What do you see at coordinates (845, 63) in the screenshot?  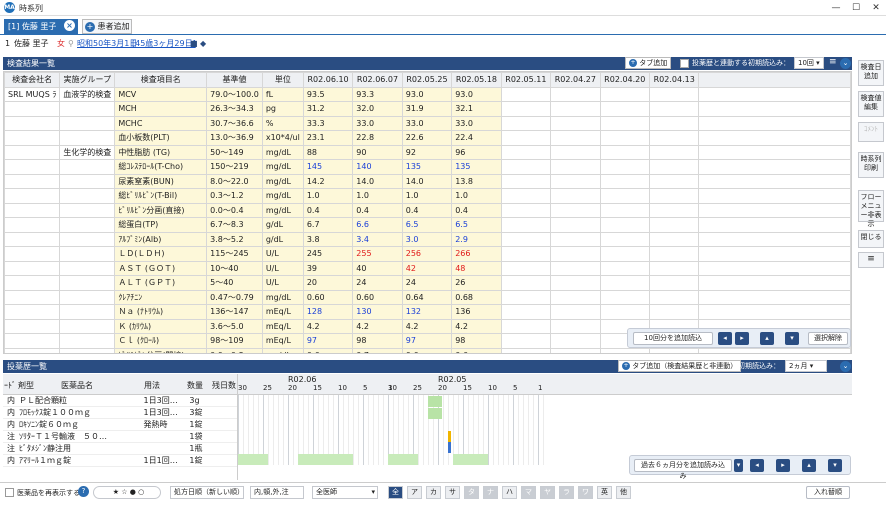 I see `lab-collapse-icon: ⌄` at bounding box center [845, 63].